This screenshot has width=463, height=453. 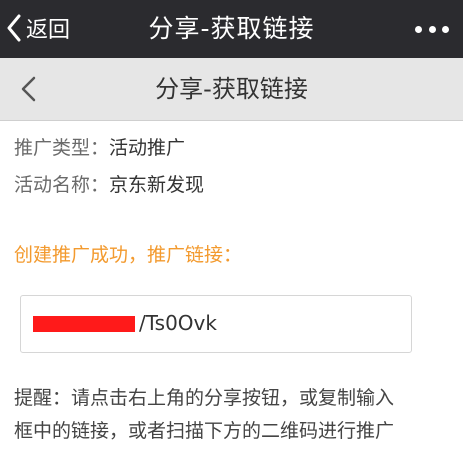 I want to click on activity-name-row: 活动名称：京东新发现, so click(x=109, y=183).